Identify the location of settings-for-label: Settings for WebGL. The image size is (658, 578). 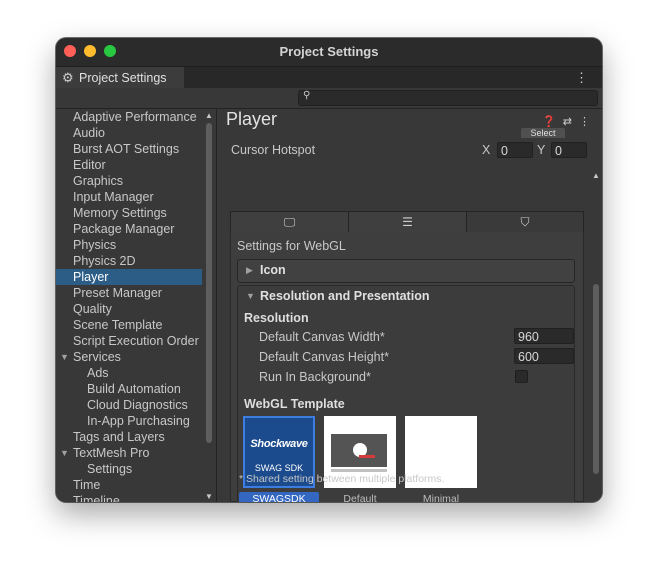
(291, 246).